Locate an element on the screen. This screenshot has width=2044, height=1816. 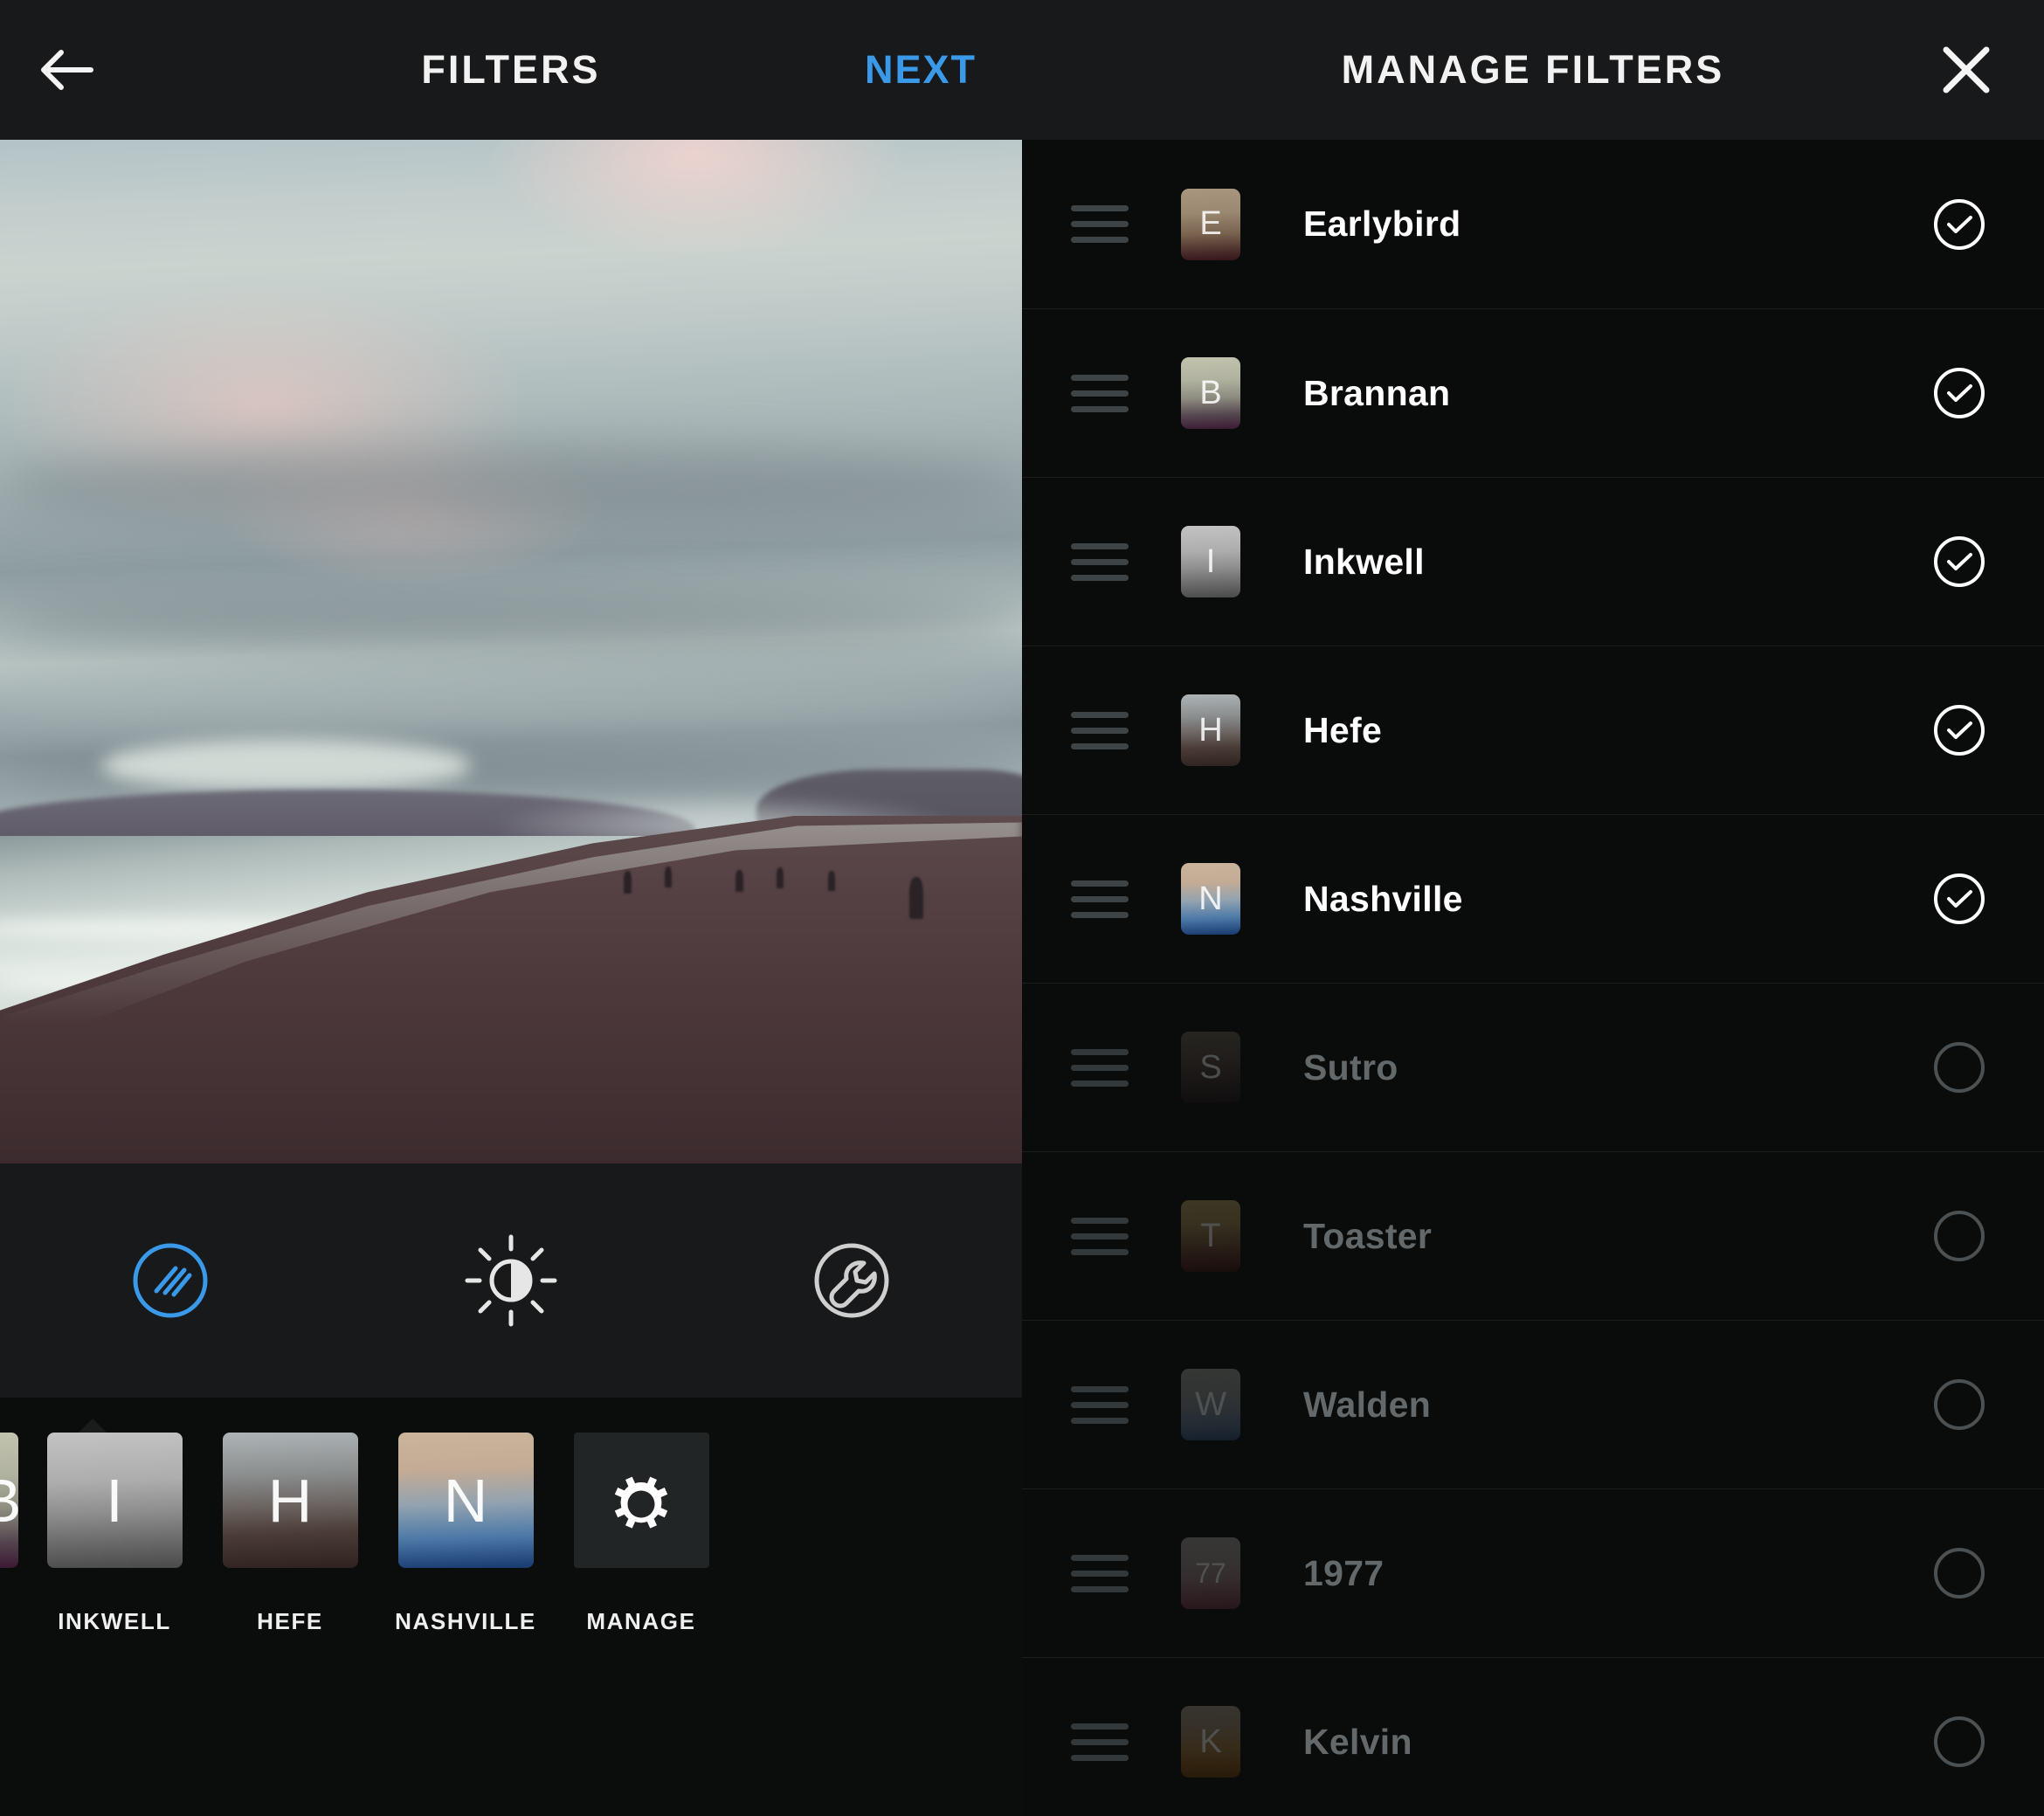
manage-title: MANAGE FILTERS is located at coordinates (1533, 70).